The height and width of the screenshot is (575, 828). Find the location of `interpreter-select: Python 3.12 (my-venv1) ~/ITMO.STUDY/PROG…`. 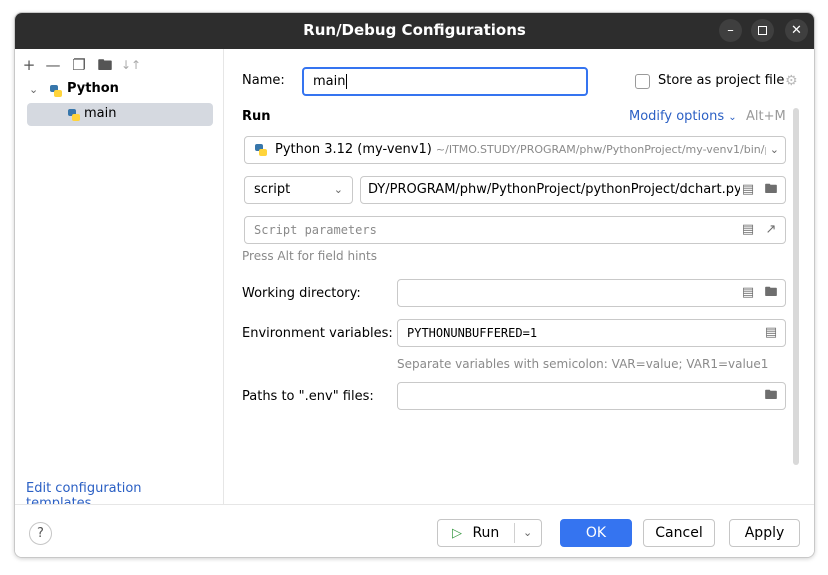

interpreter-select: Python 3.12 (my-venv1) ~/ITMO.STUDY/PROG… is located at coordinates (515, 150).